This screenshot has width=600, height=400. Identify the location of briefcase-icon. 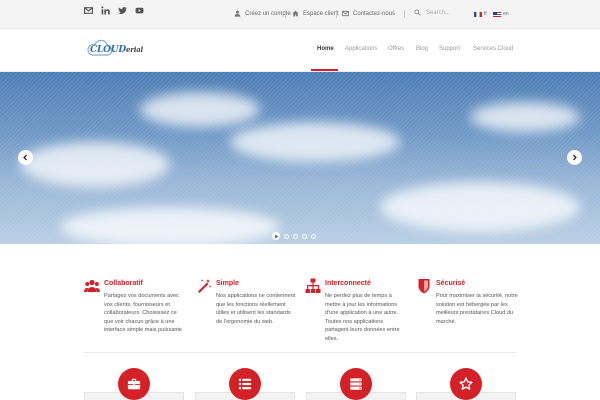
(134, 384).